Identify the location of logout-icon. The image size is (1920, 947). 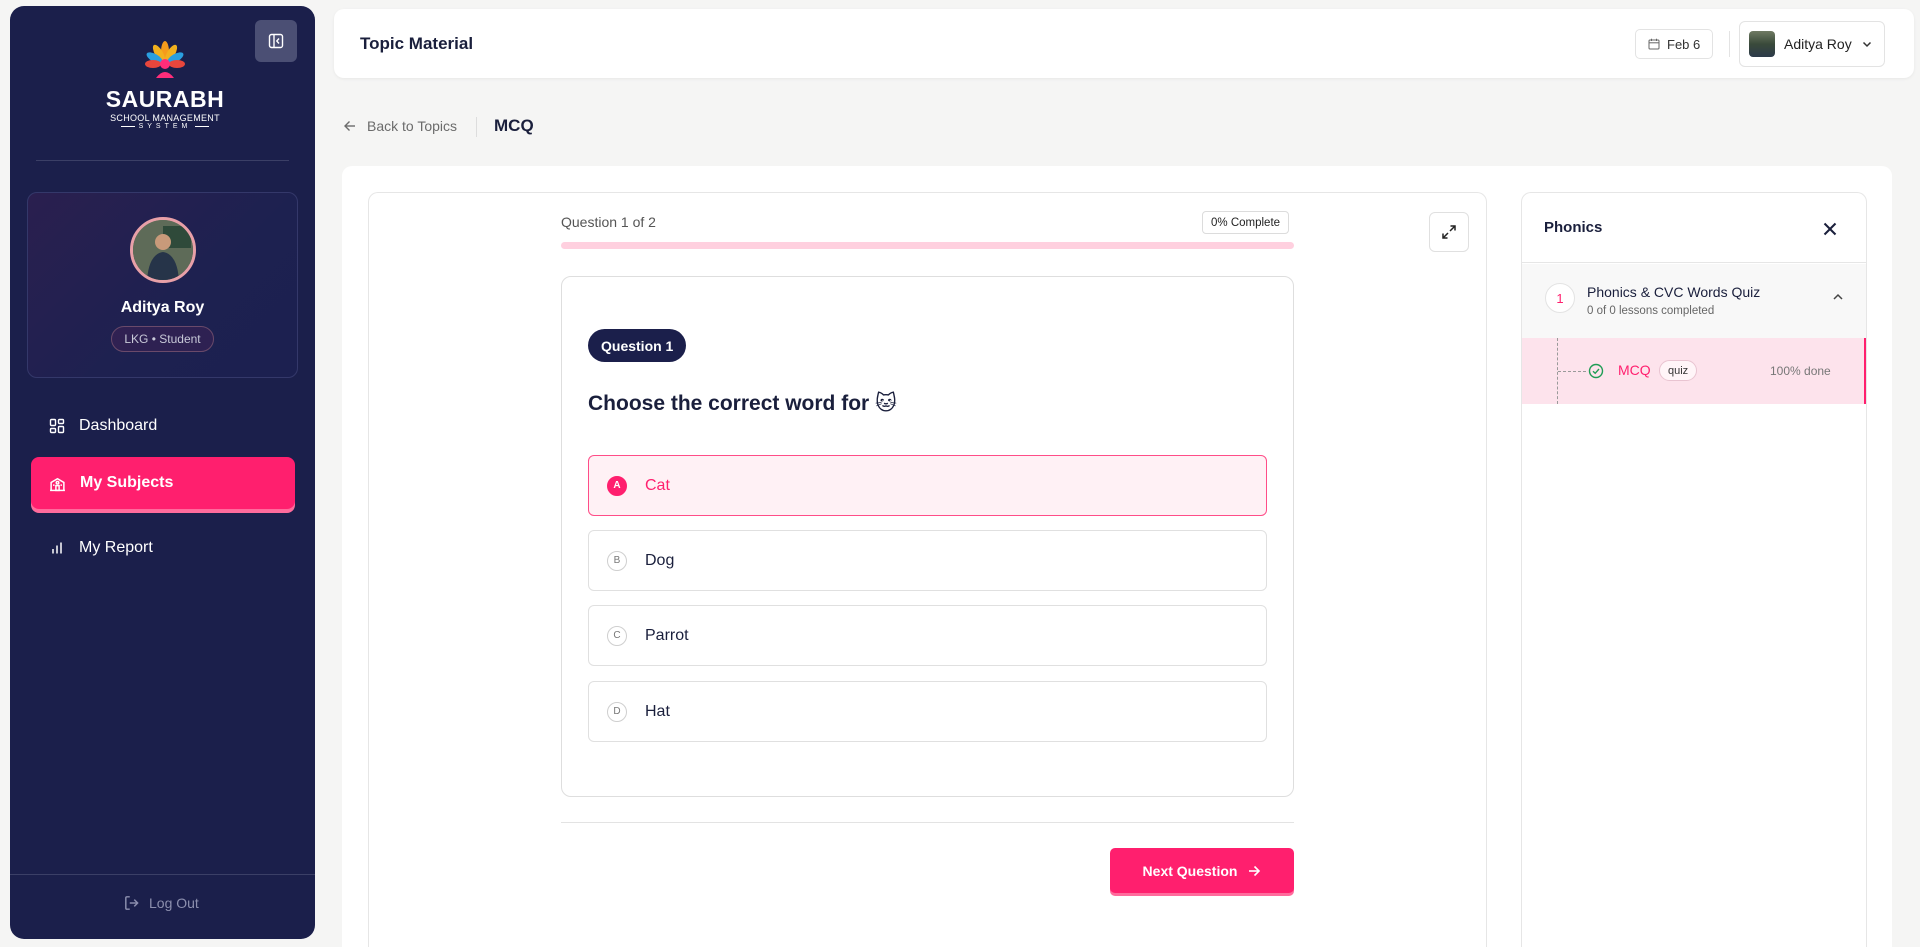
(132, 903).